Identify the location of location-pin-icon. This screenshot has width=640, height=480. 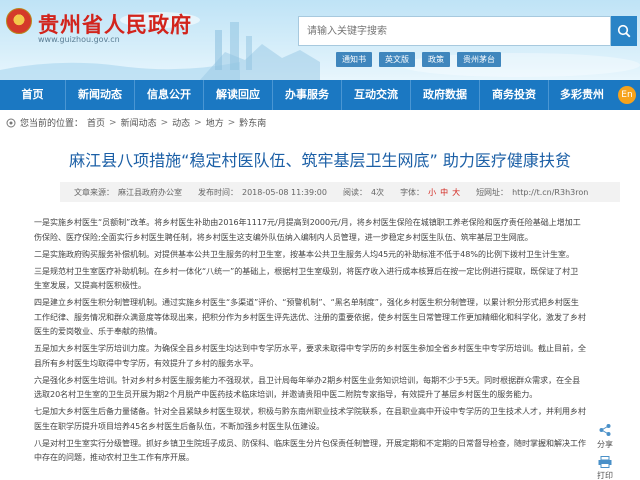
(11, 122).